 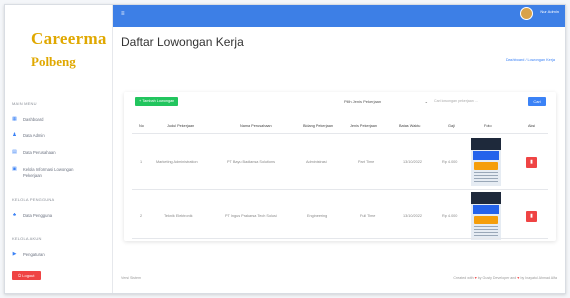 What do you see at coordinates (14, 135) in the screenshot?
I see `user-icon: ♟` at bounding box center [14, 135].